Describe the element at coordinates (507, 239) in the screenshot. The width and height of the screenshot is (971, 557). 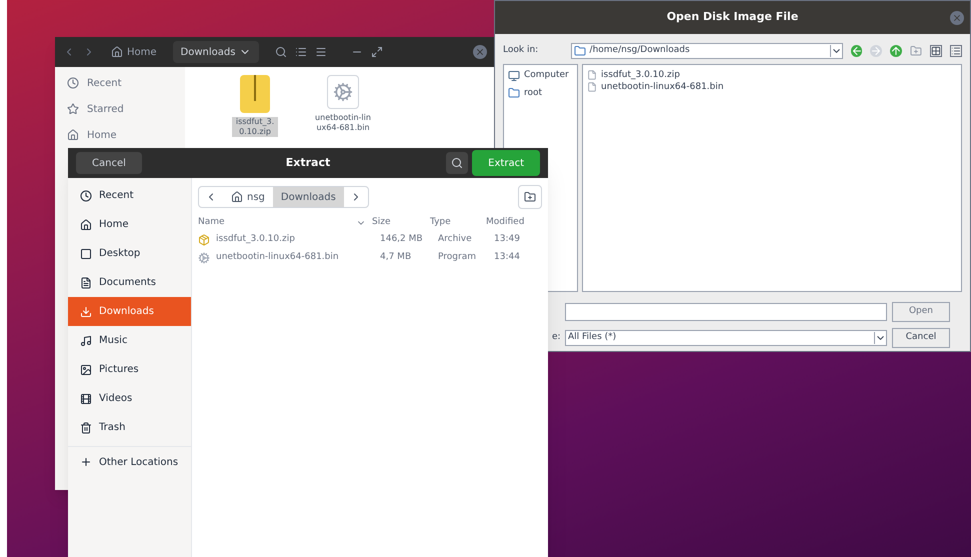
I see `table-cell-text: 13:49` at that location.